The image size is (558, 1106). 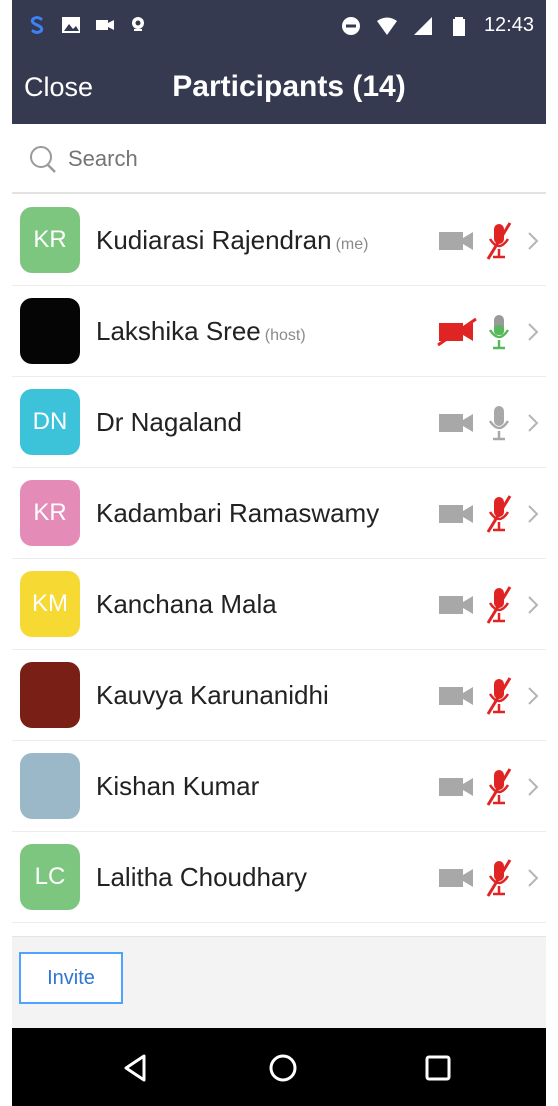 I want to click on status-bar: 12:43, so click(x=279, y=29).